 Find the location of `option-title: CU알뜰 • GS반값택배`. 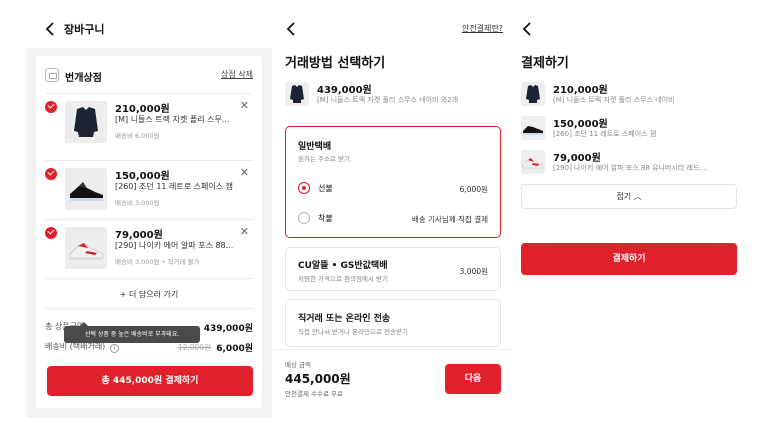

option-title: CU알뜰 • GS반값택배 is located at coordinates (343, 266).